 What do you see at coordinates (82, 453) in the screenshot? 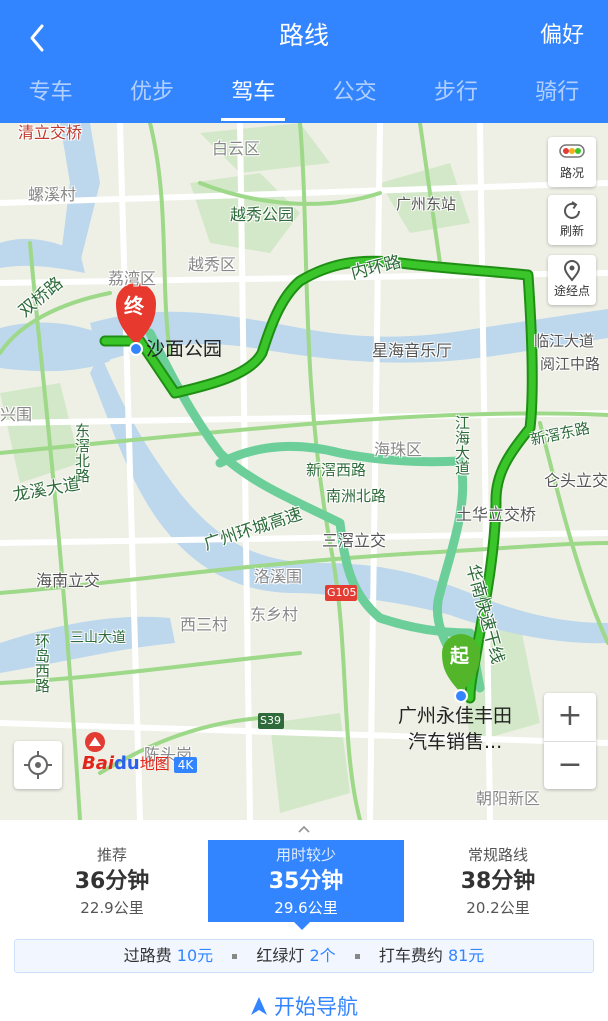
I see `map-label-dongjiao: 东滘北路` at bounding box center [82, 453].